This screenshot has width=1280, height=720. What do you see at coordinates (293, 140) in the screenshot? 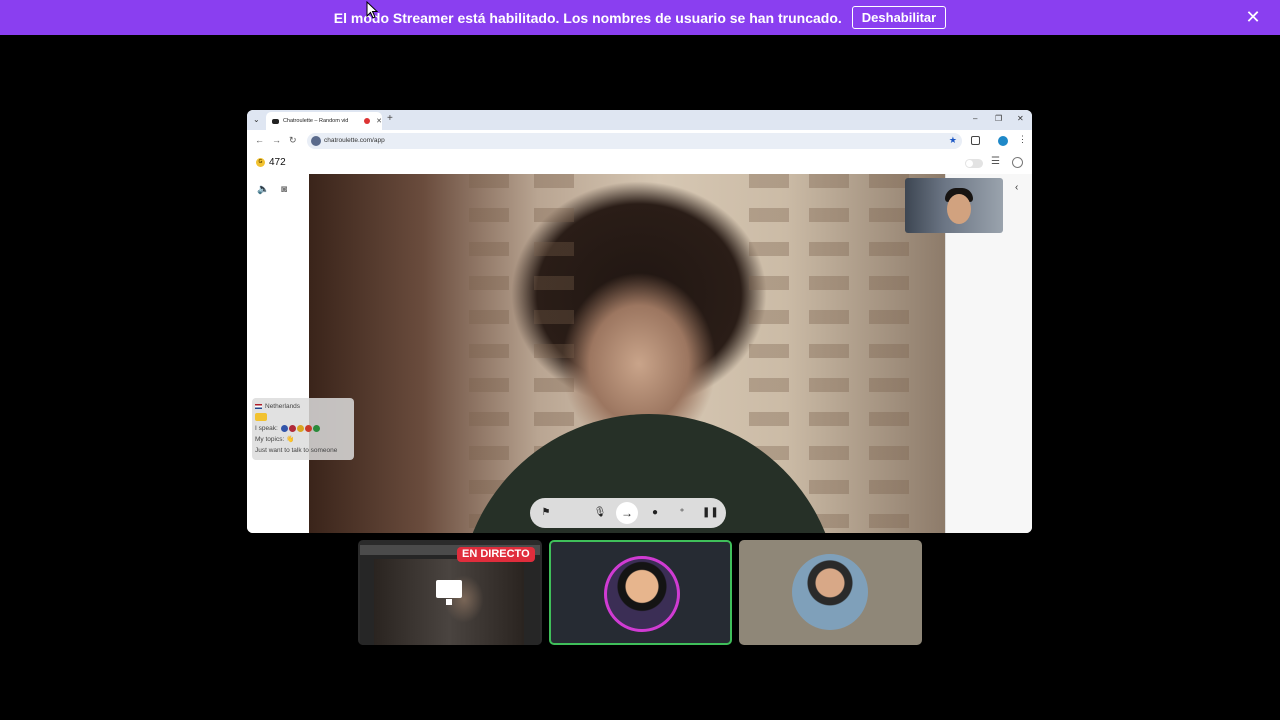
I see `reload-icon: ↻` at bounding box center [293, 140].